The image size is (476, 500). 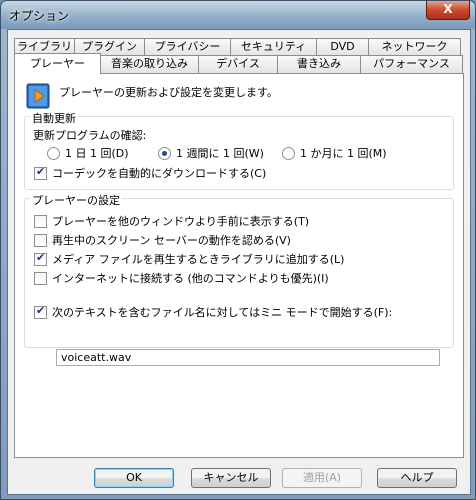 I want to click on add-to-library-box, so click(x=40, y=258).